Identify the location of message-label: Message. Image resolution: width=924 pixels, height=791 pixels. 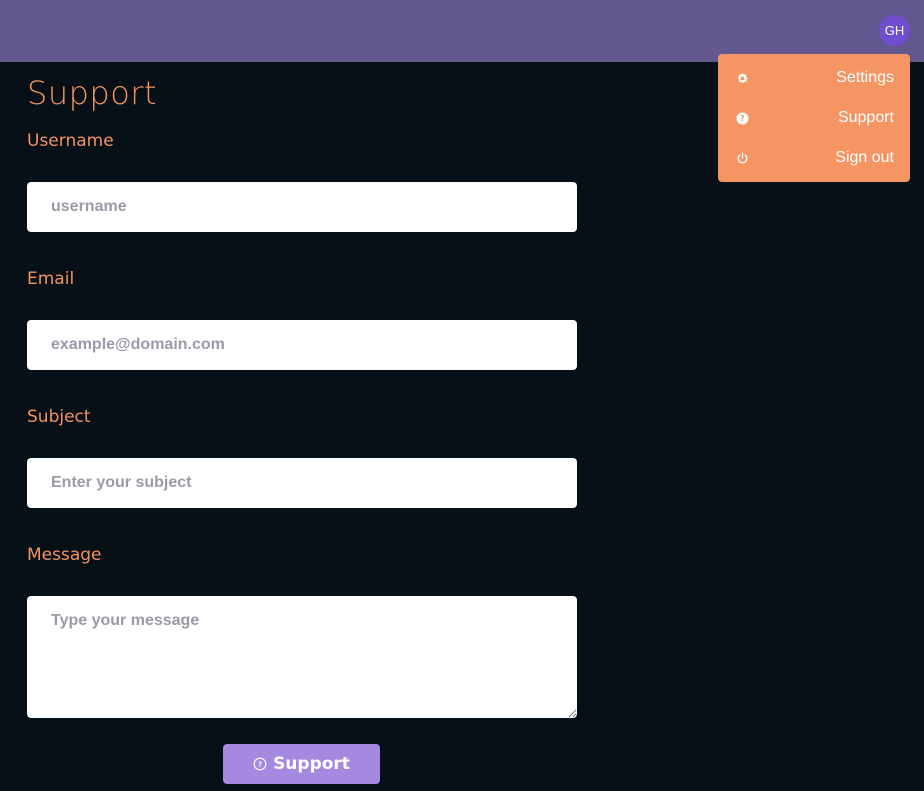
(64, 555).